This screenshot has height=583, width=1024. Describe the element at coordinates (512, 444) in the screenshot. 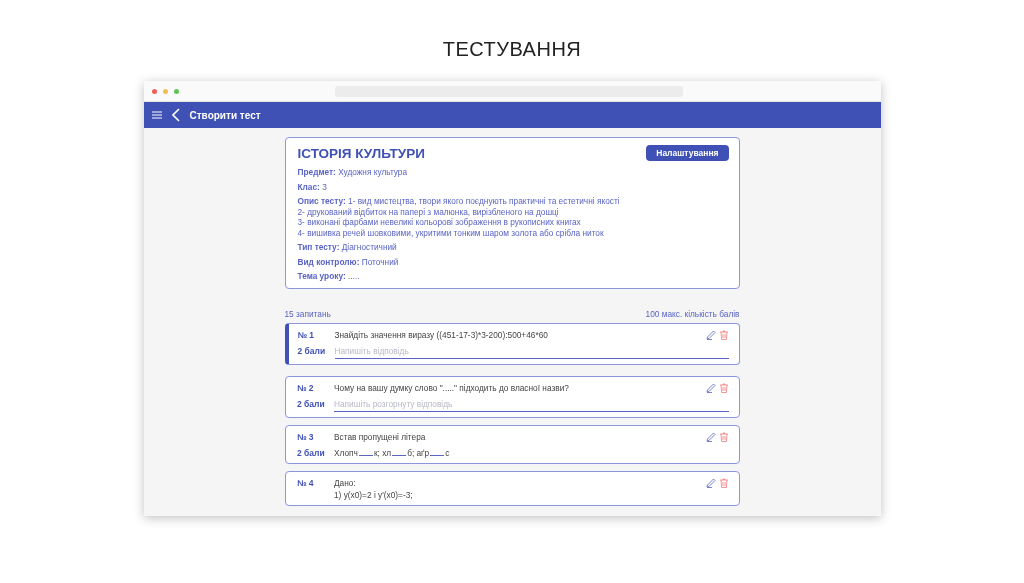

I see `question-card: № 3 Встав пропущені літера 2 бали Хлопч к; хл б; аґр с` at that location.